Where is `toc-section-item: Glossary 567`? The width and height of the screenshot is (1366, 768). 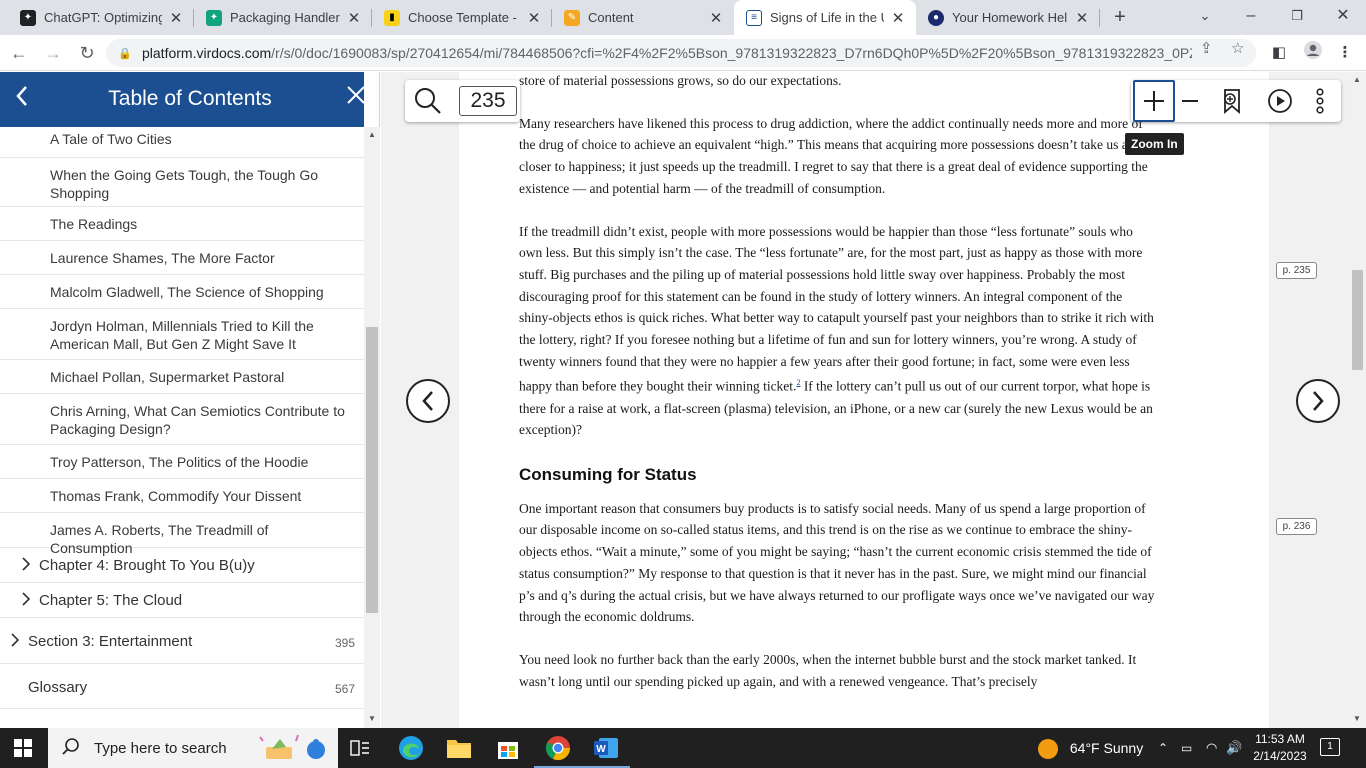
toc-section-item: Glossary 567 is located at coordinates (182, 686).